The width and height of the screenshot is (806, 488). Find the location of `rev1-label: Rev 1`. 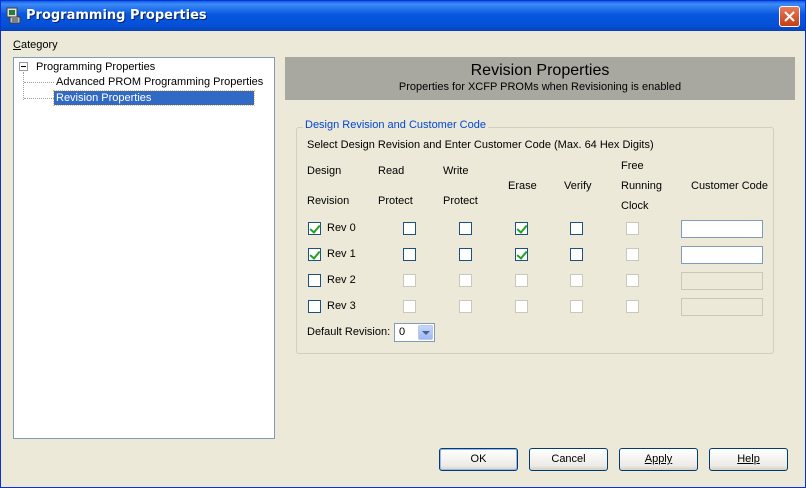

rev1-label: Rev 1 is located at coordinates (341, 254).